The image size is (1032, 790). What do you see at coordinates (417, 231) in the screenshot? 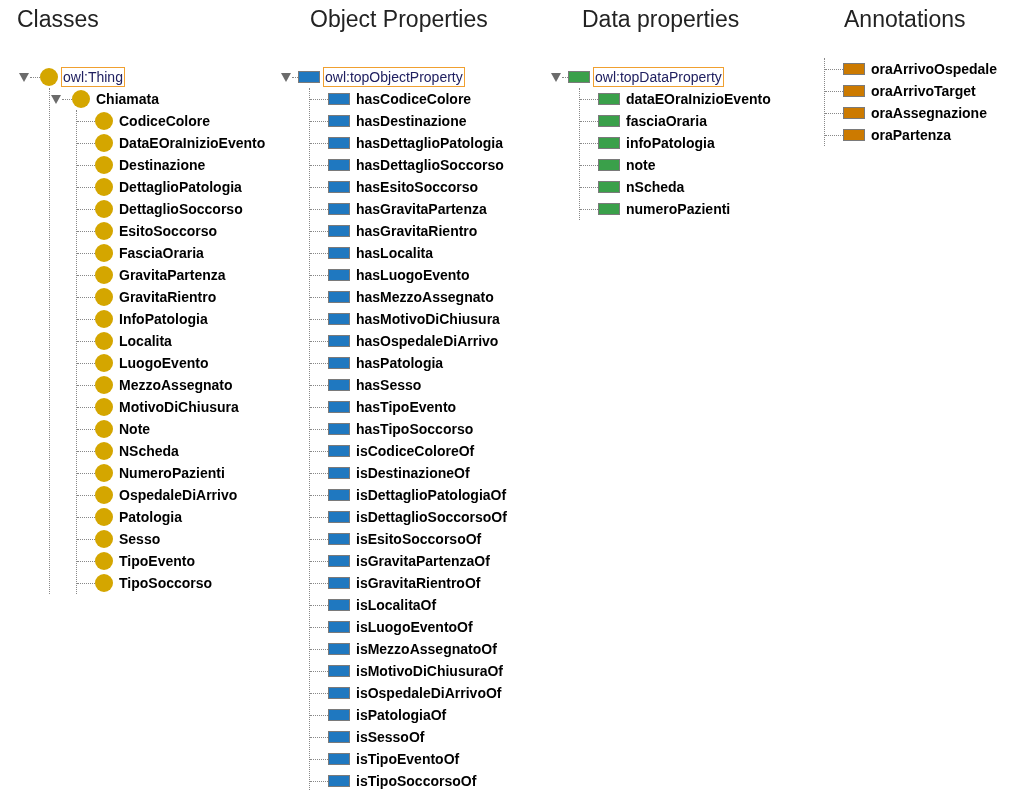
I see `tree-item: hasGravitaRientro` at bounding box center [417, 231].